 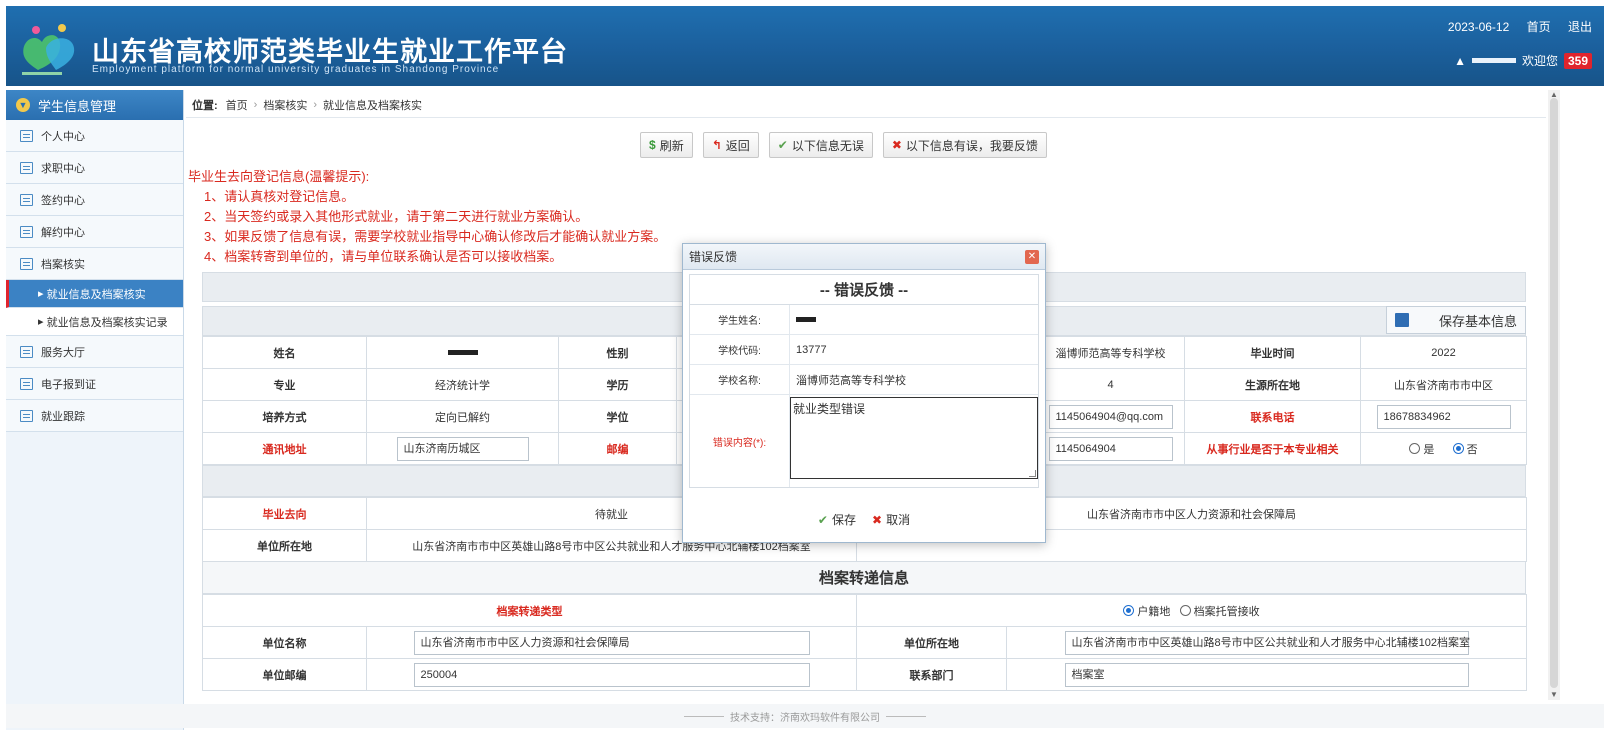 I want to click on page-scrollbar, so click(x=1554, y=395).